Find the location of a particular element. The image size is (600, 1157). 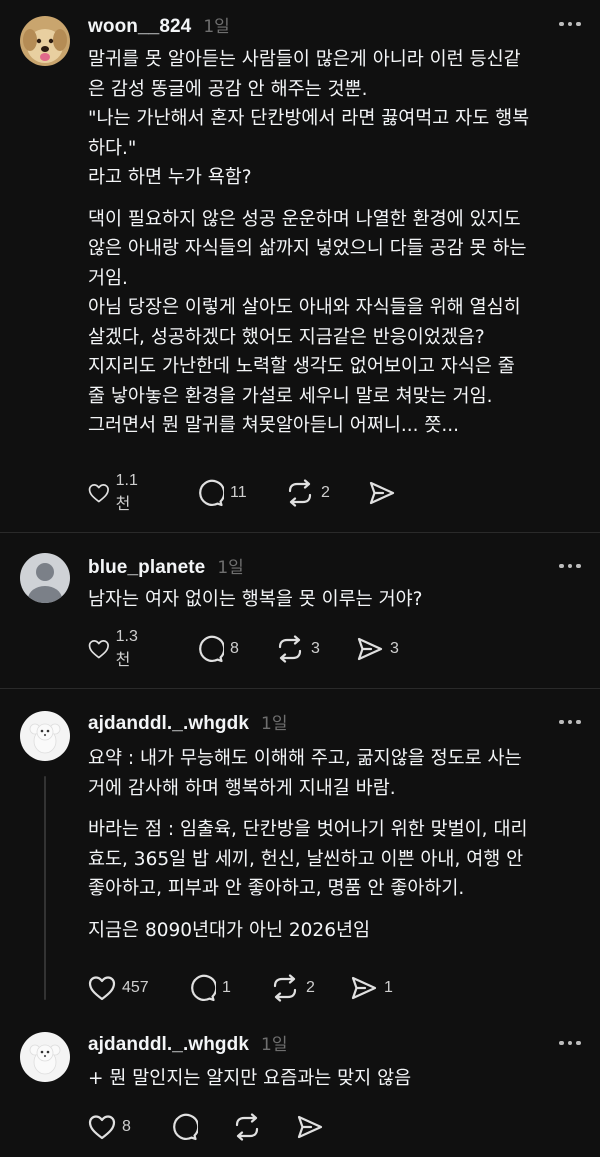

post-text-line: 하다." is located at coordinates (112, 148).